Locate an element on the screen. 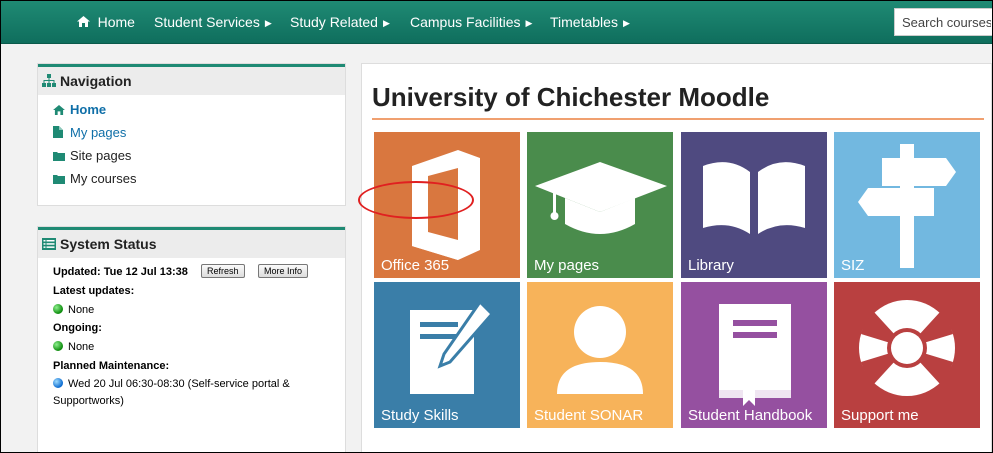 Image resolution: width=993 pixels, height=453 pixels. nav-study-related-label: Study Related is located at coordinates (334, 22).